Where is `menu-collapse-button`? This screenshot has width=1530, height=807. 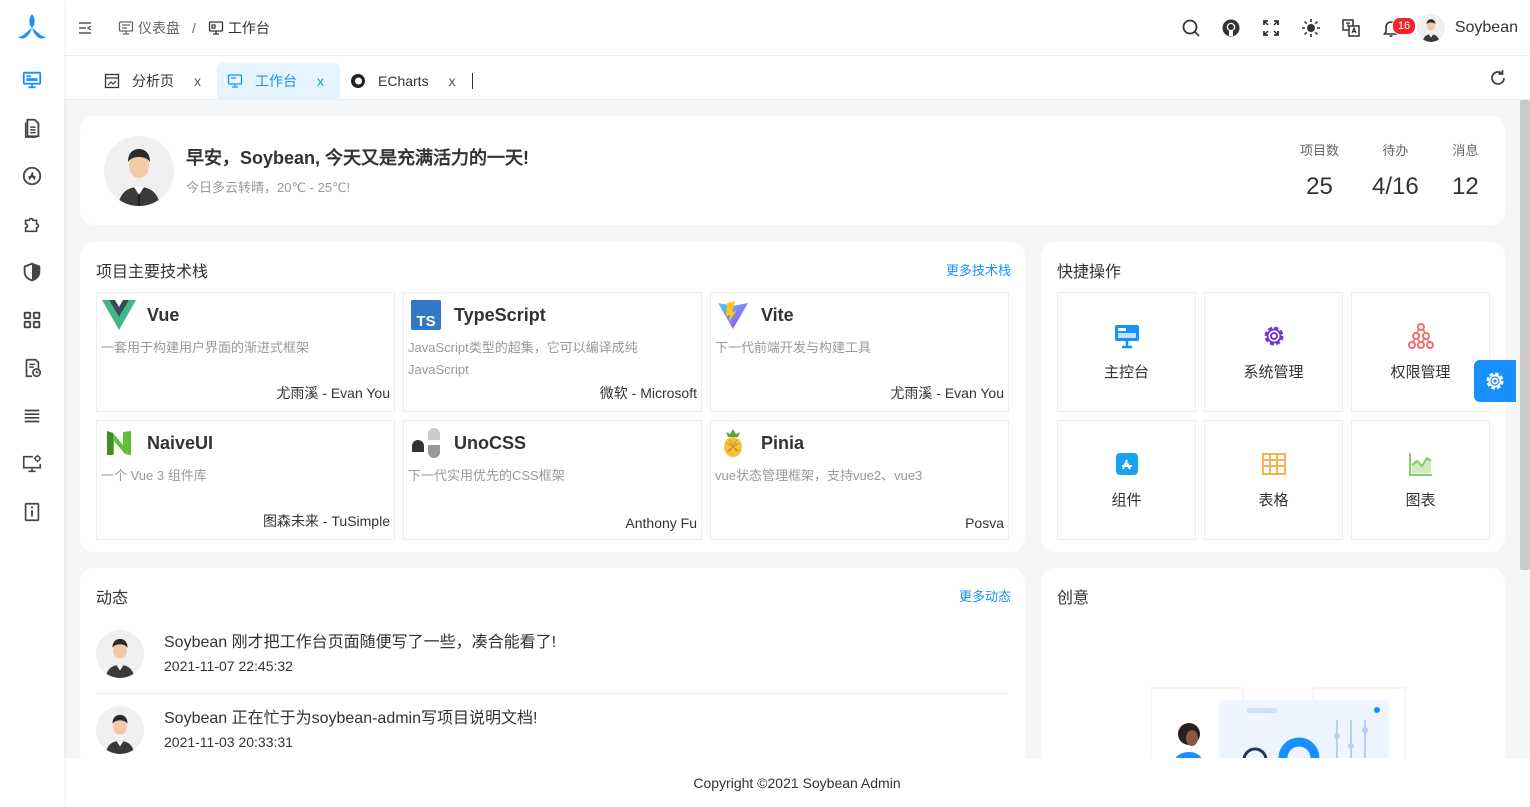
menu-collapse-button is located at coordinates (85, 28).